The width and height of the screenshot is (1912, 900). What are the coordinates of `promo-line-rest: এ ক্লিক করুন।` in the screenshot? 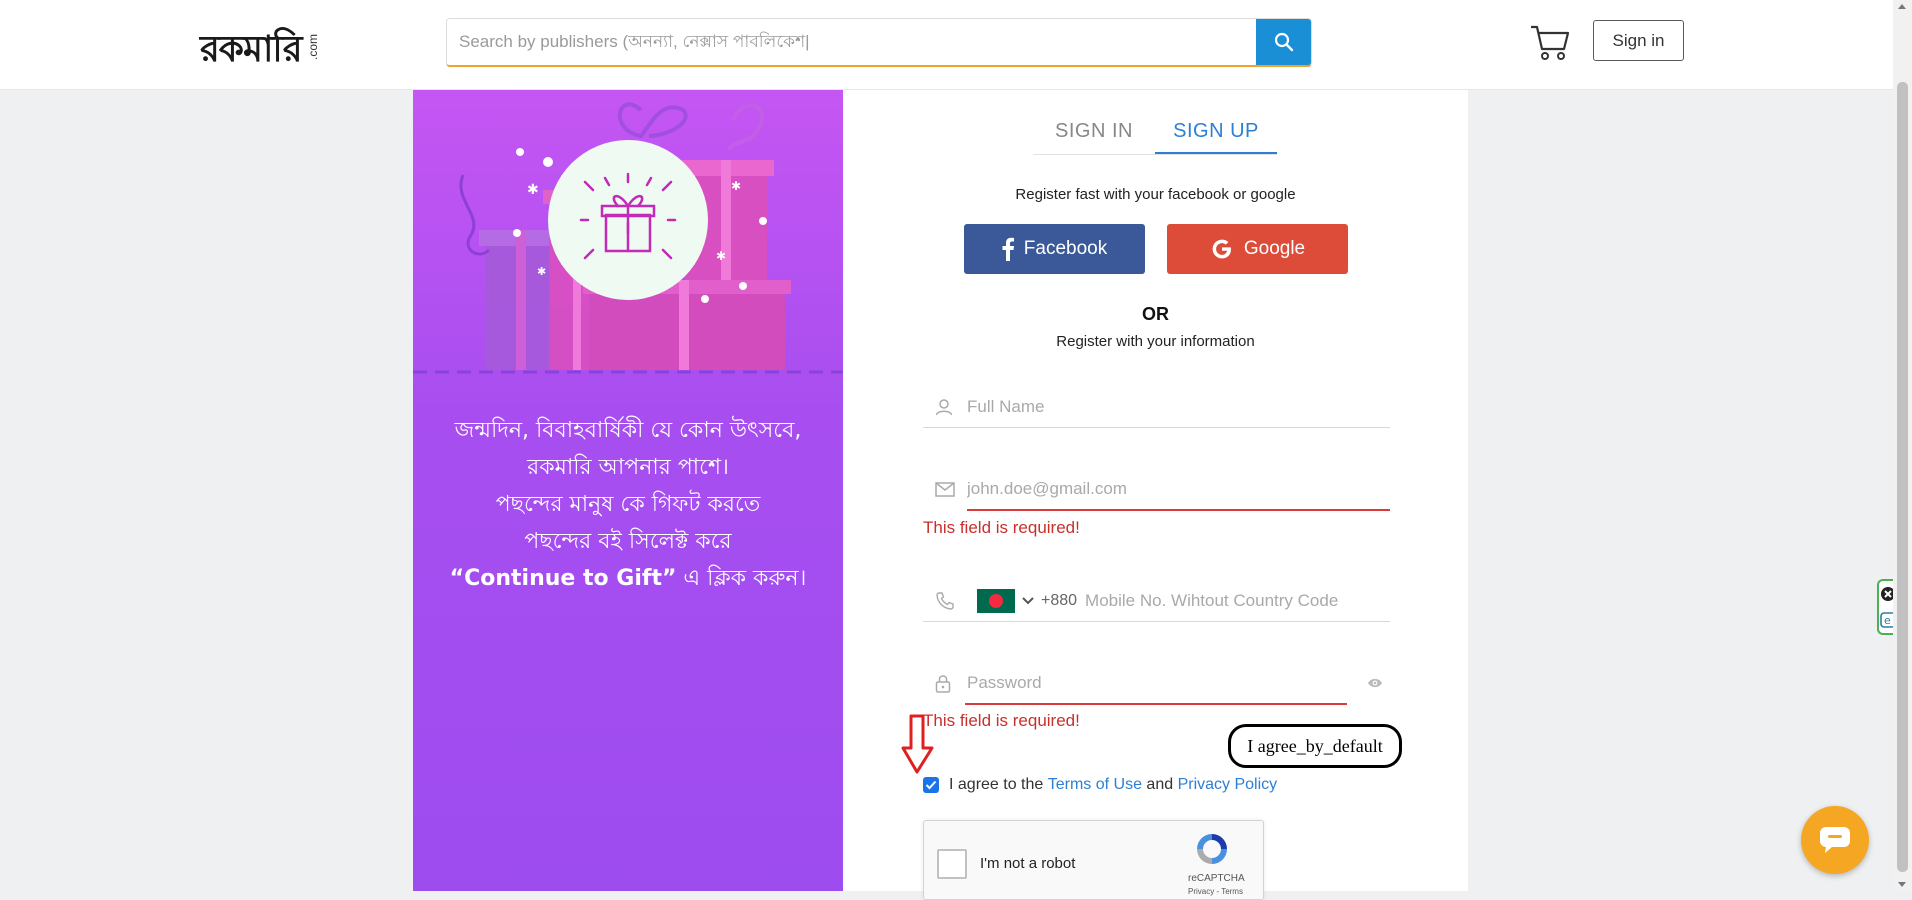 It's located at (741, 578).